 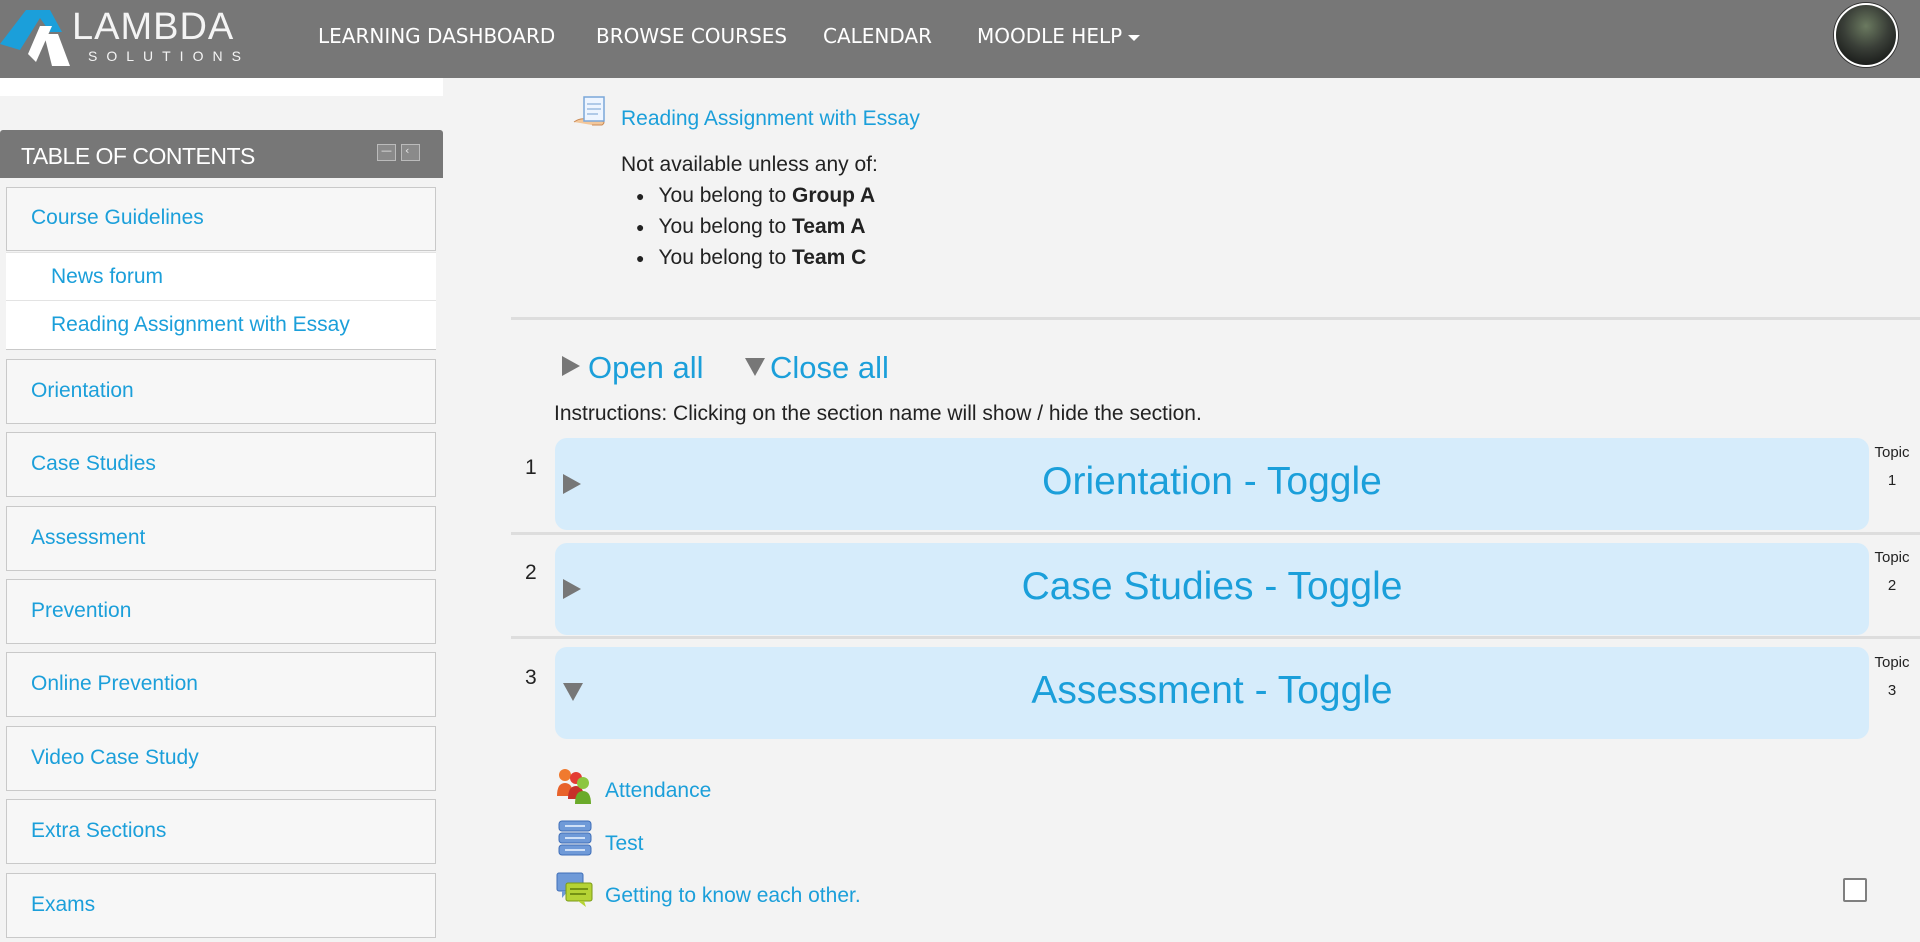 What do you see at coordinates (1892, 690) in the screenshot?
I see `topic-number: 3` at bounding box center [1892, 690].